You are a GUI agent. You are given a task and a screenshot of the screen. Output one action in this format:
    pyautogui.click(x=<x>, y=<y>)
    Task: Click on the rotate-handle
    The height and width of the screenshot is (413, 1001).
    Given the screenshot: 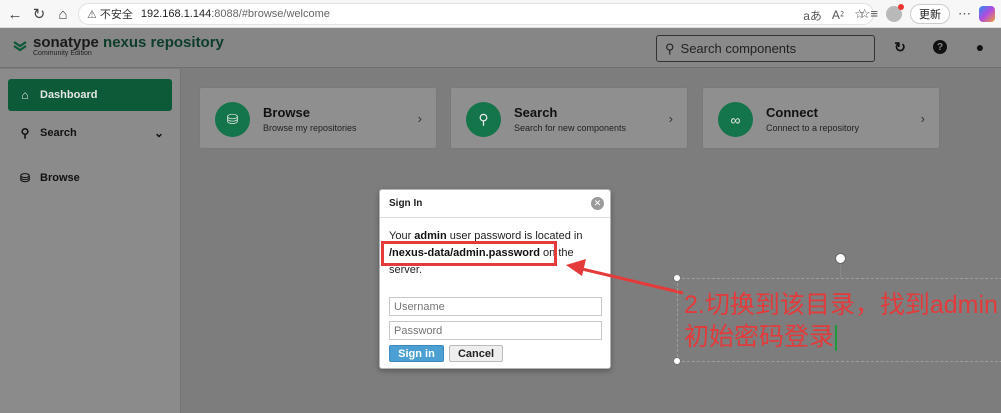 What is the action you would take?
    pyautogui.click(x=840, y=258)
    